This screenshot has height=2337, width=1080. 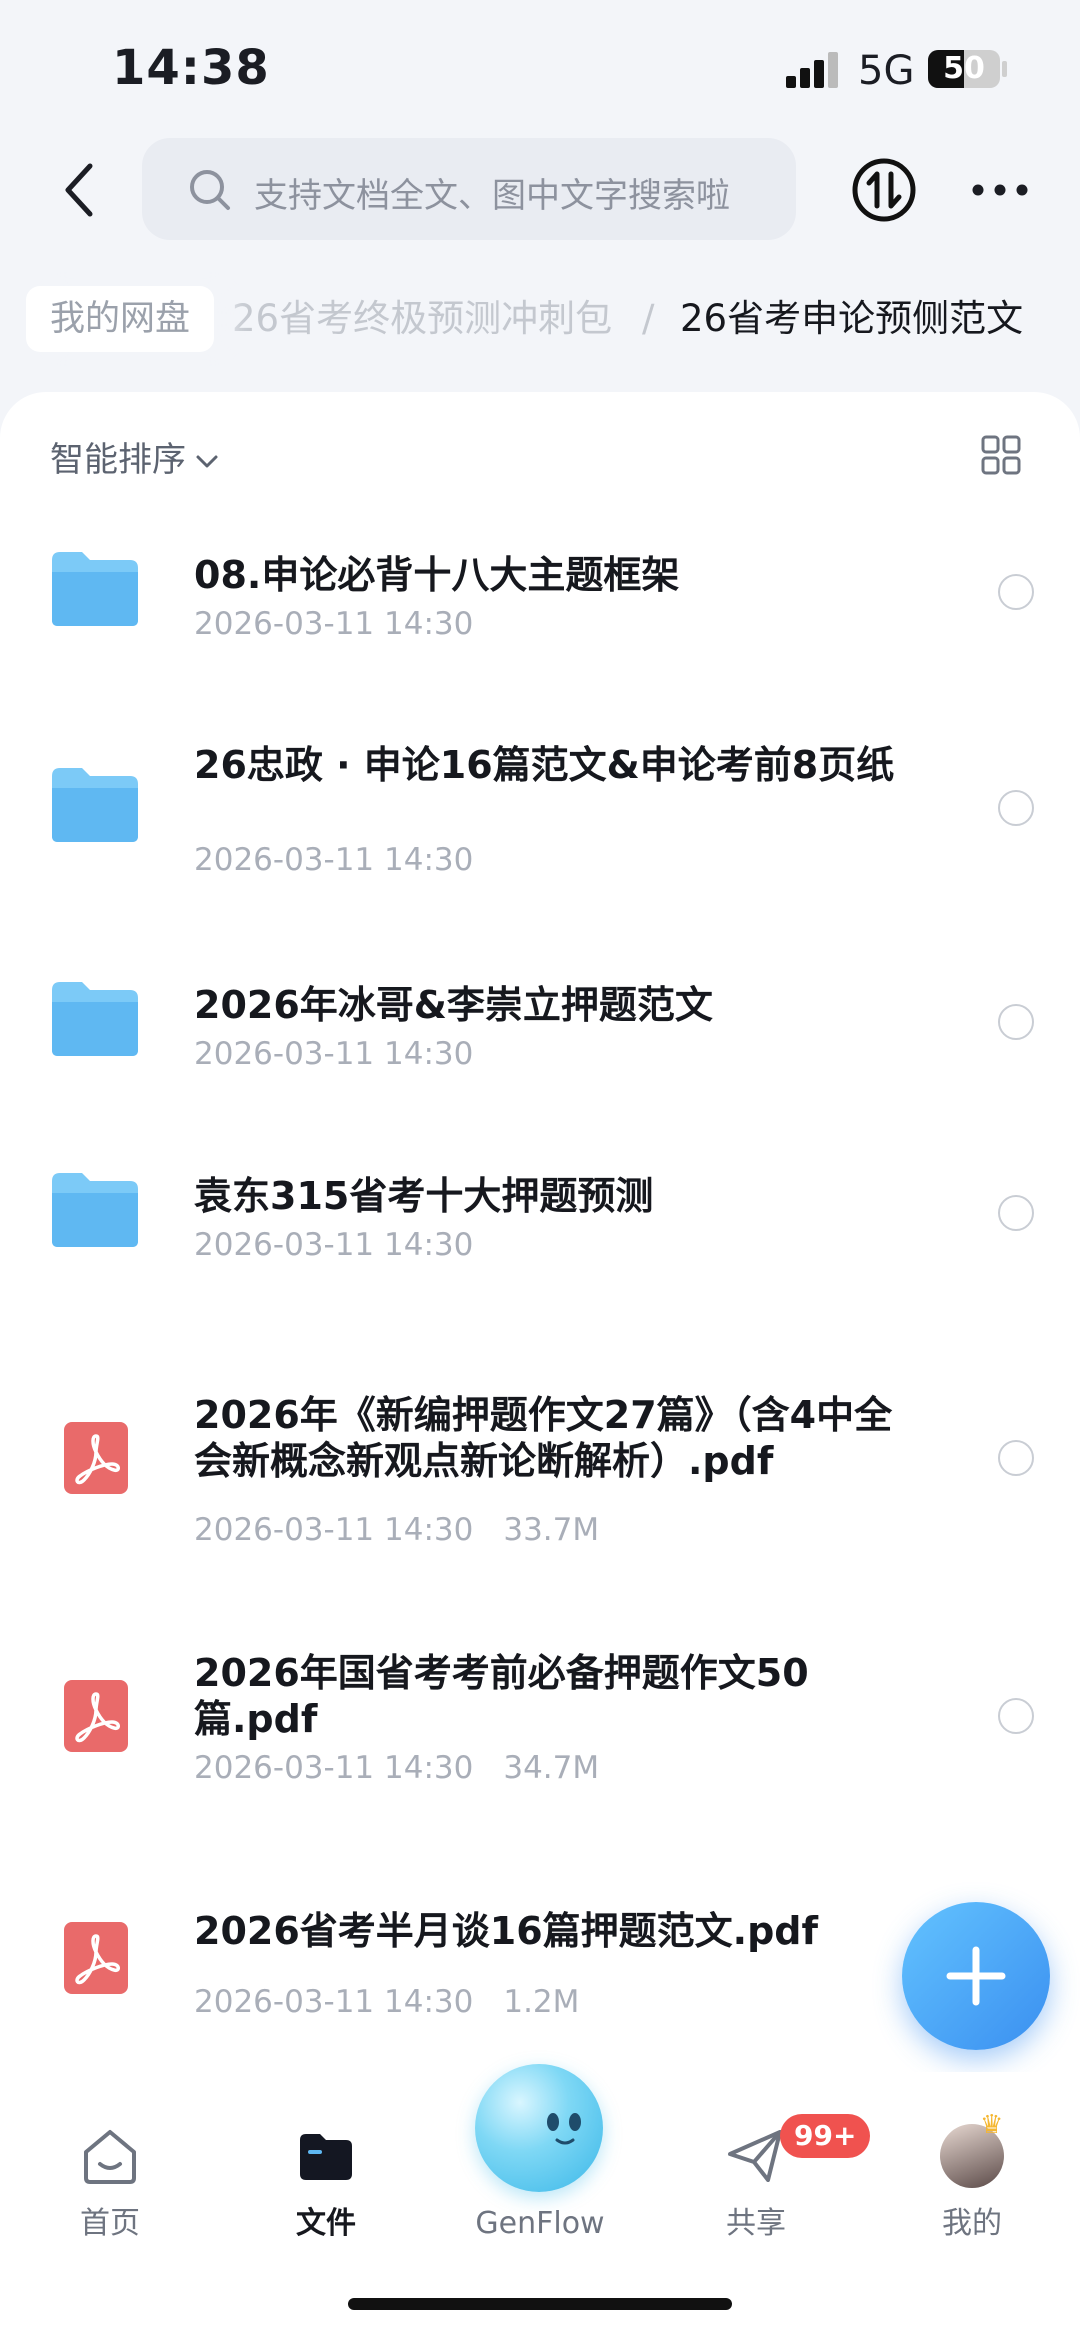 What do you see at coordinates (539, 2128) in the screenshot?
I see `genflow-button` at bounding box center [539, 2128].